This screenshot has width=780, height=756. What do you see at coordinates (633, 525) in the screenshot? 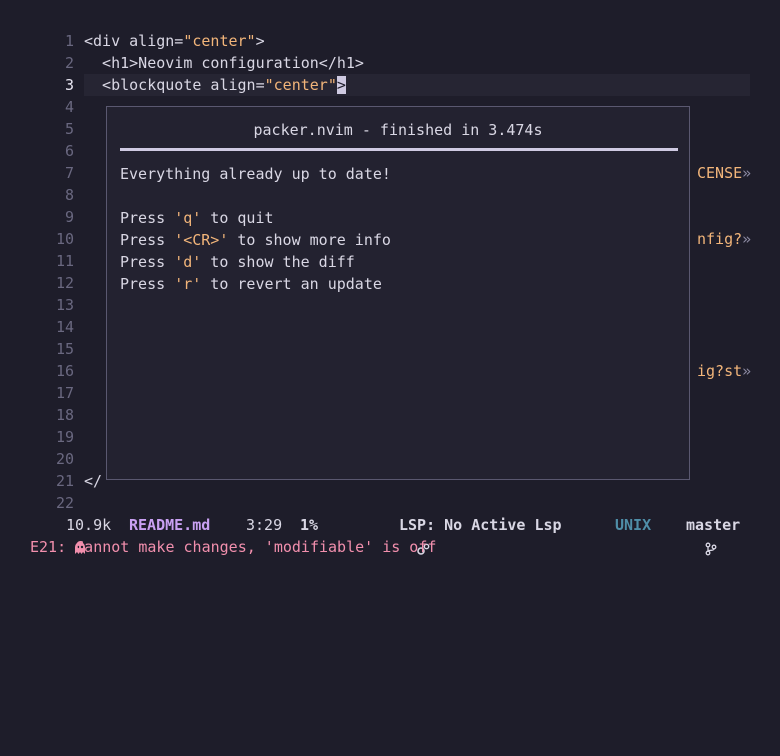
I see `file-format: UNIX` at bounding box center [633, 525].